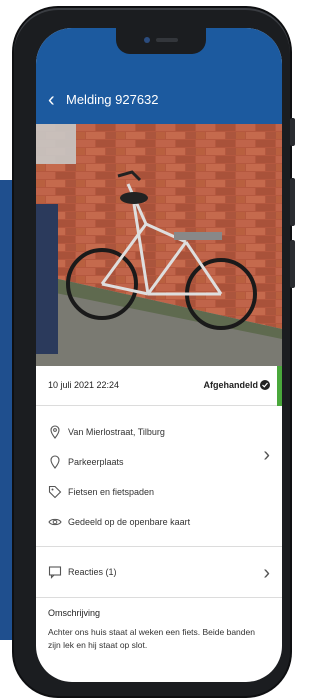  Describe the element at coordinates (96, 462) in the screenshot. I see `detail-label: Parkeerplaats` at that location.